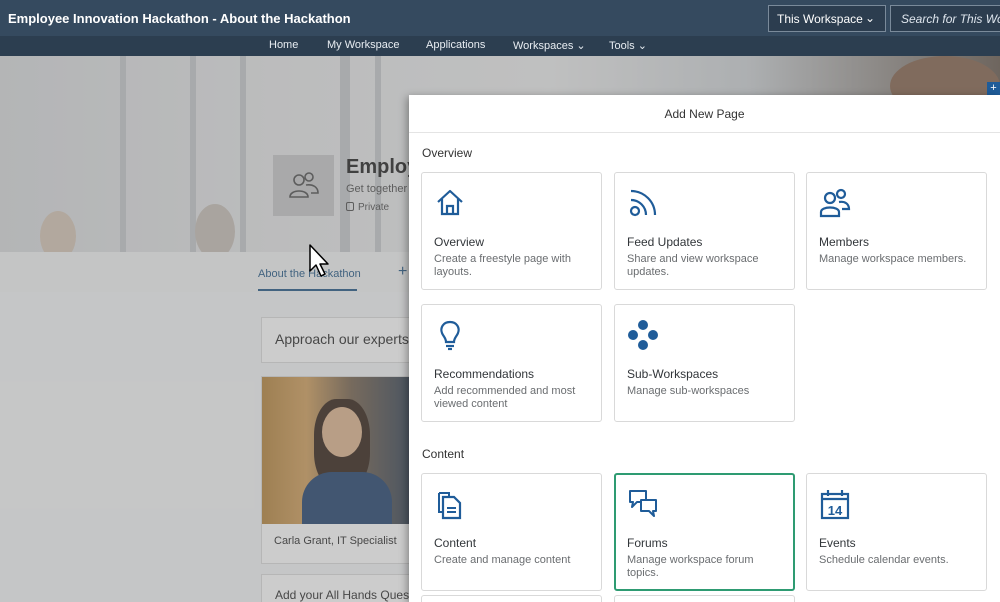 This screenshot has height=602, width=1000. I want to click on tile-description: Manage sub-workspaces, so click(688, 391).